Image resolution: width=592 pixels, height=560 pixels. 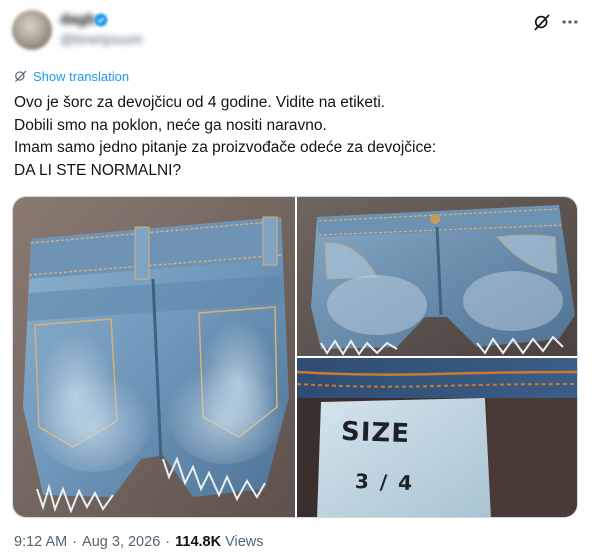 I want to click on views-label: Views, so click(x=244, y=542).